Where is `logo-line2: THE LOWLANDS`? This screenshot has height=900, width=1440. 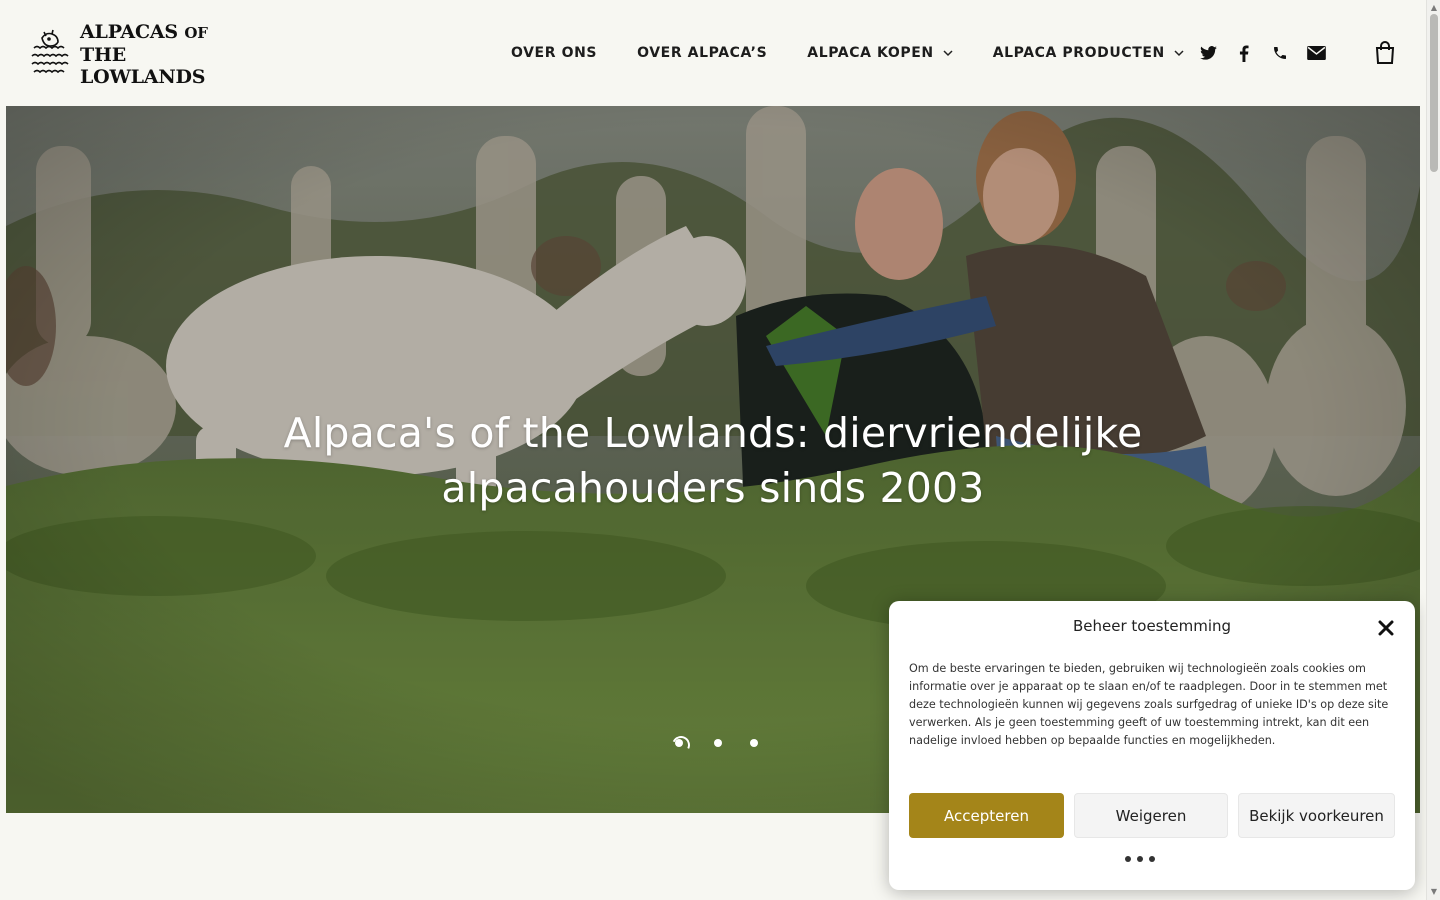 logo-line2: THE LOWLANDS is located at coordinates (143, 65).